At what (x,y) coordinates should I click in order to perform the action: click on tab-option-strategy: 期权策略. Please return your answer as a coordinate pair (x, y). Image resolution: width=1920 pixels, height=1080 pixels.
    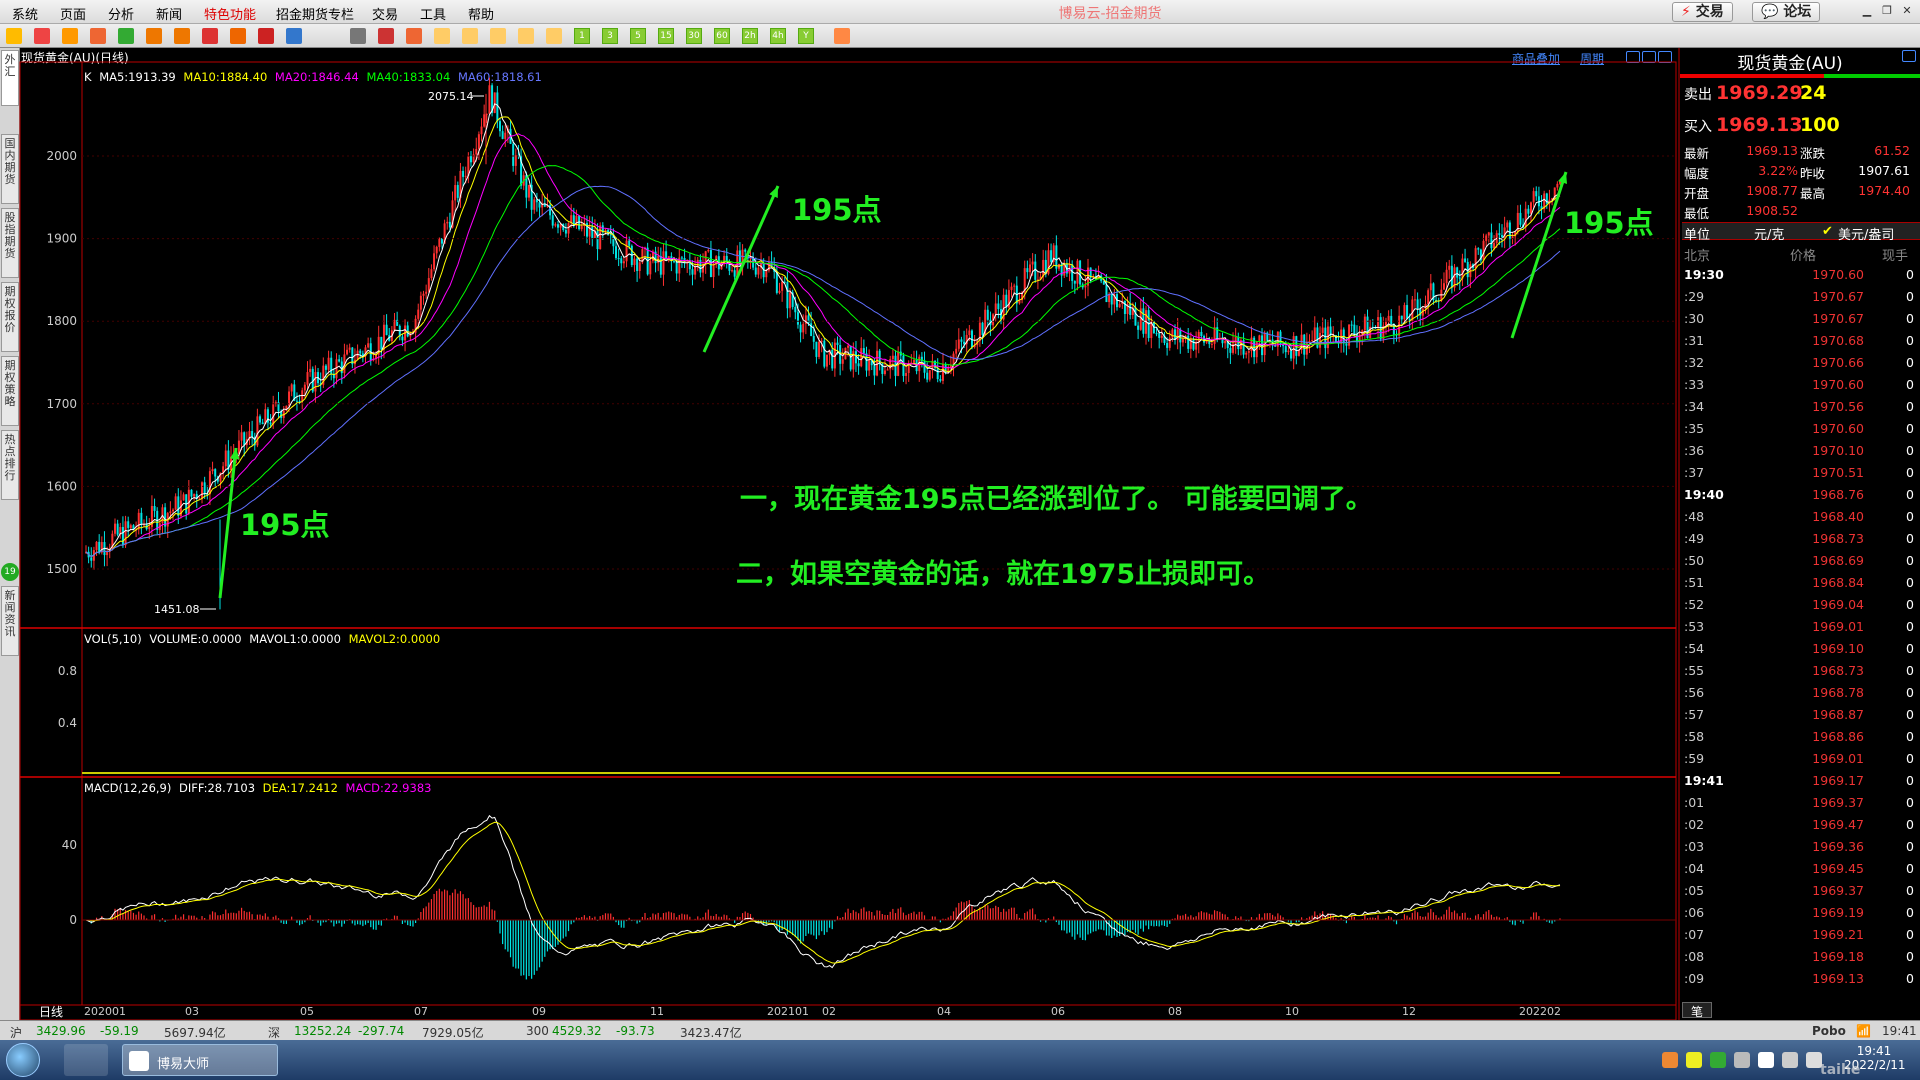
    Looking at the image, I should click on (10, 391).